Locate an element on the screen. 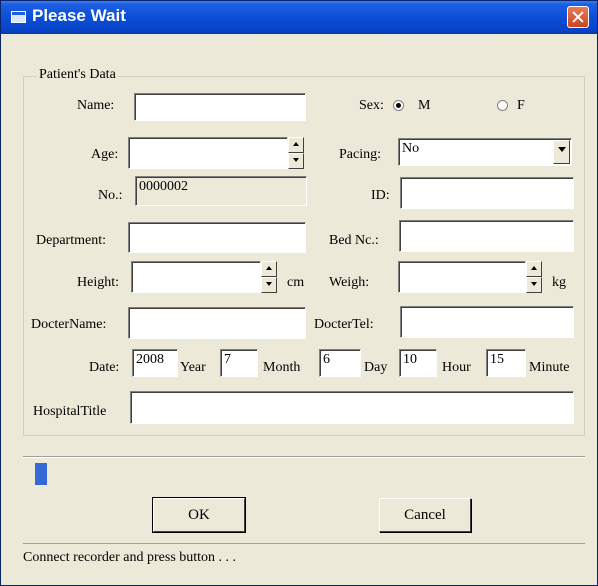 The height and width of the screenshot is (586, 598). department-field is located at coordinates (217, 237).